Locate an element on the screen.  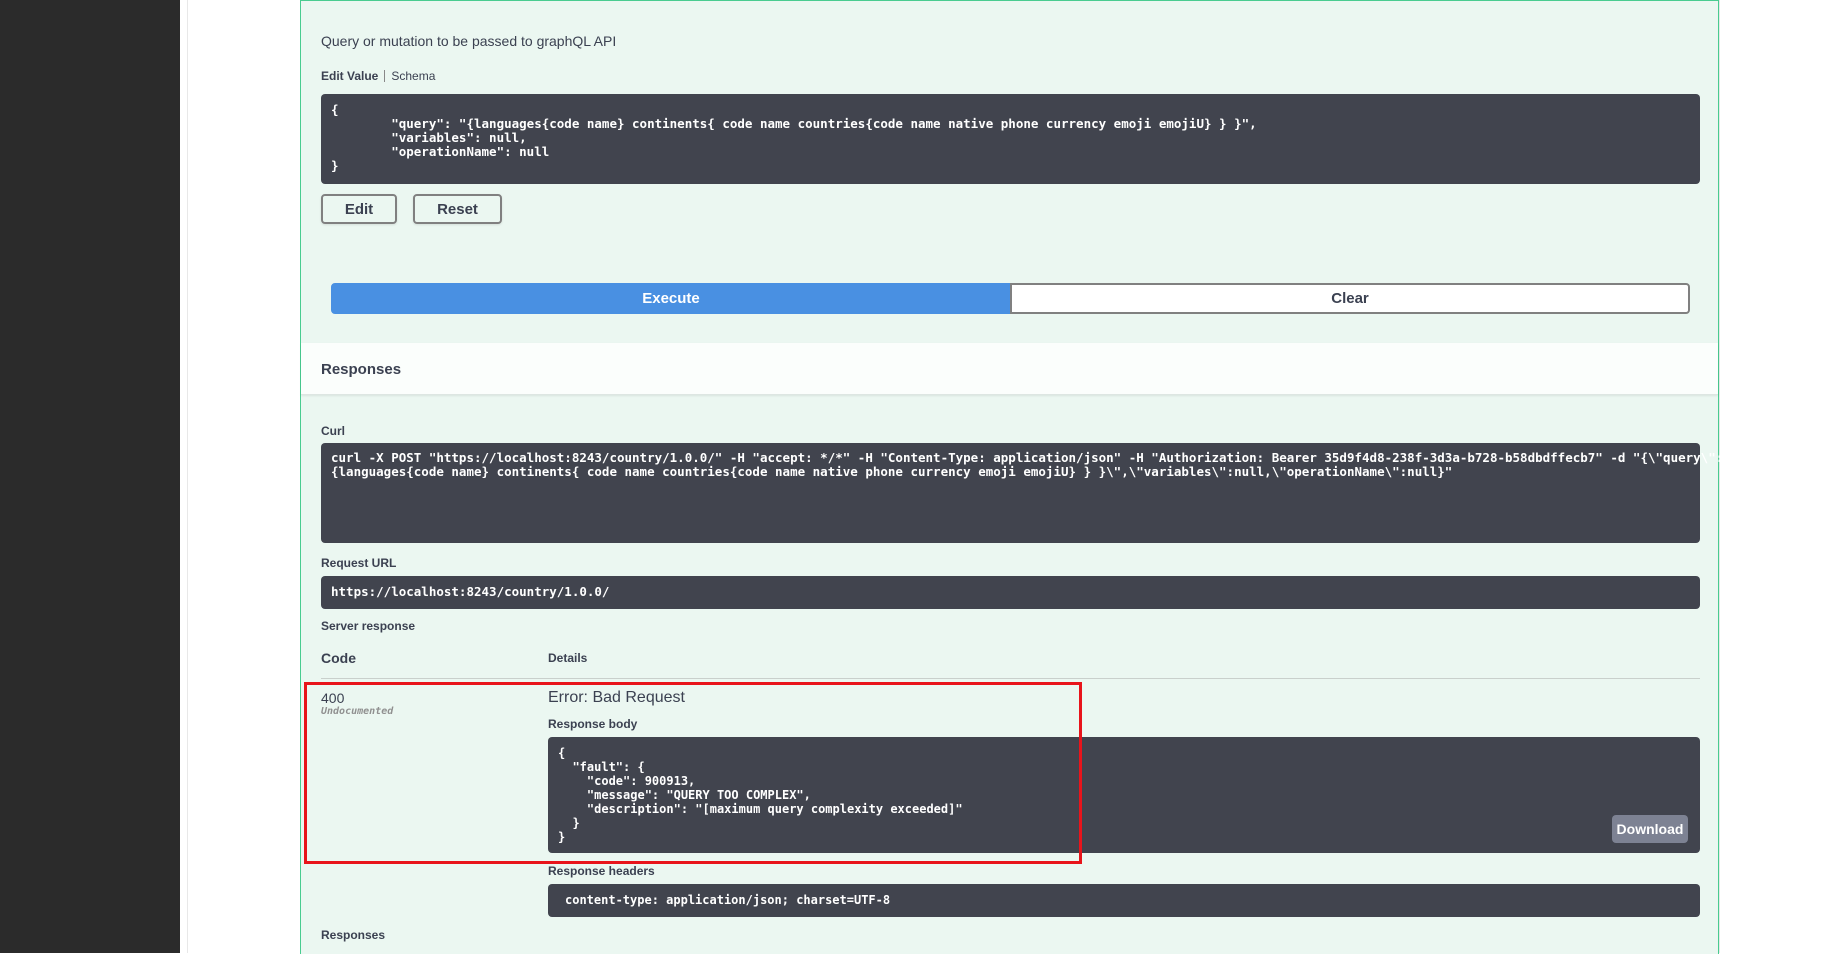
error-title: Error: Bad Request is located at coordinates (616, 697).